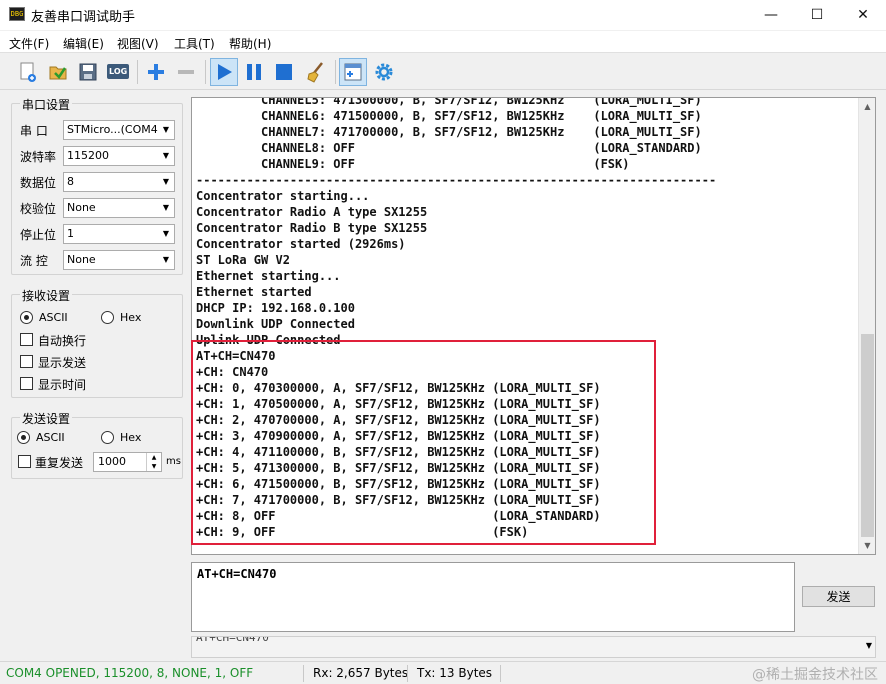 This screenshot has height=684, width=886. Describe the element at coordinates (130, 673) in the screenshot. I see `port-status: COM4 OPENED, 115200, 8, NONE, 1, OFF` at that location.